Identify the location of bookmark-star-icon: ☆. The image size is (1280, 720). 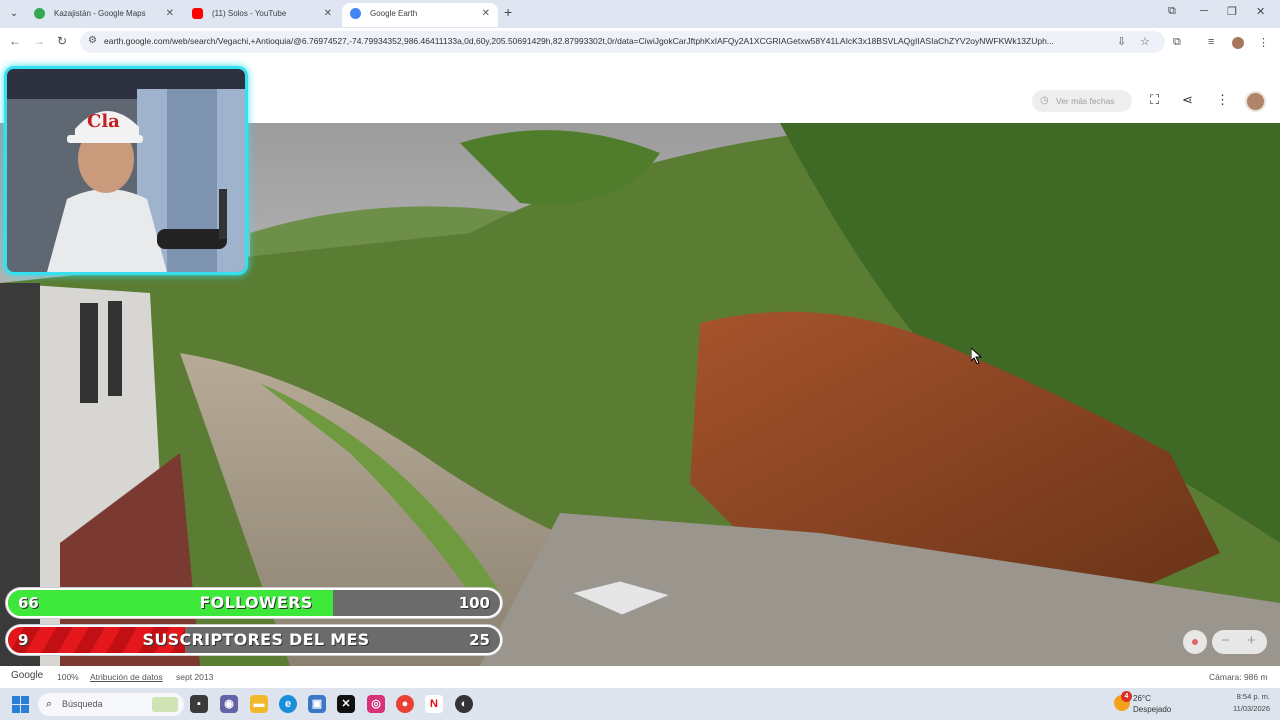
(1145, 41).